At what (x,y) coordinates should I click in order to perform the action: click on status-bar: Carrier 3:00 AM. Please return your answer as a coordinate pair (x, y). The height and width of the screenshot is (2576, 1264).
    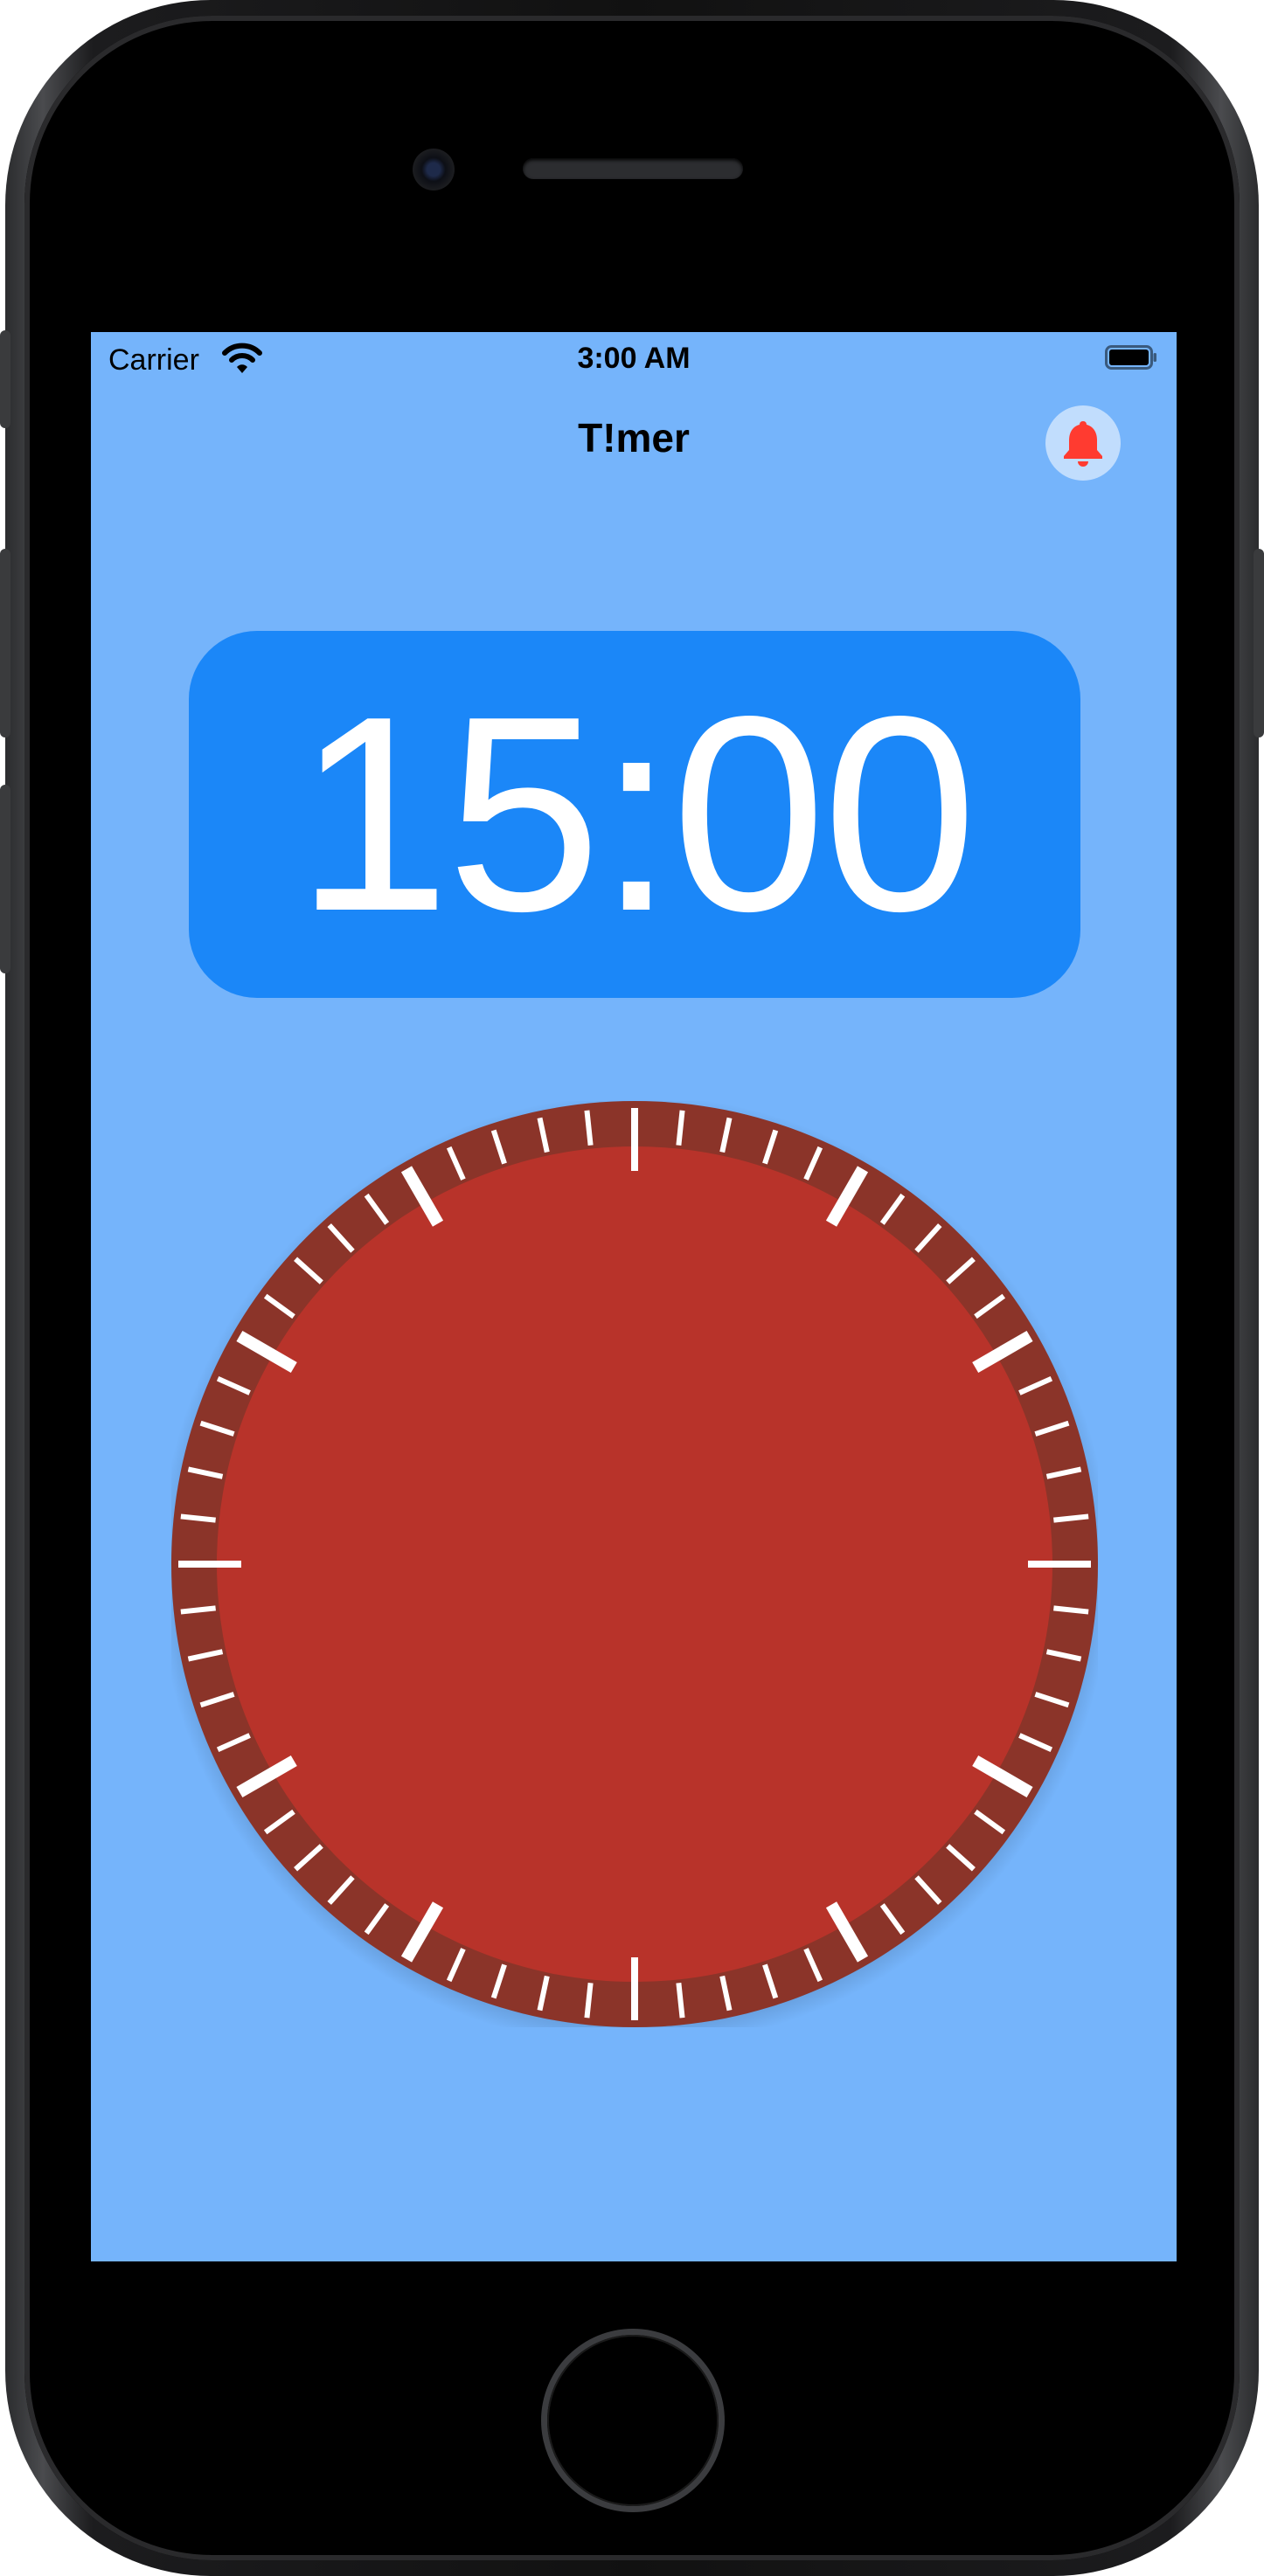
    Looking at the image, I should click on (634, 358).